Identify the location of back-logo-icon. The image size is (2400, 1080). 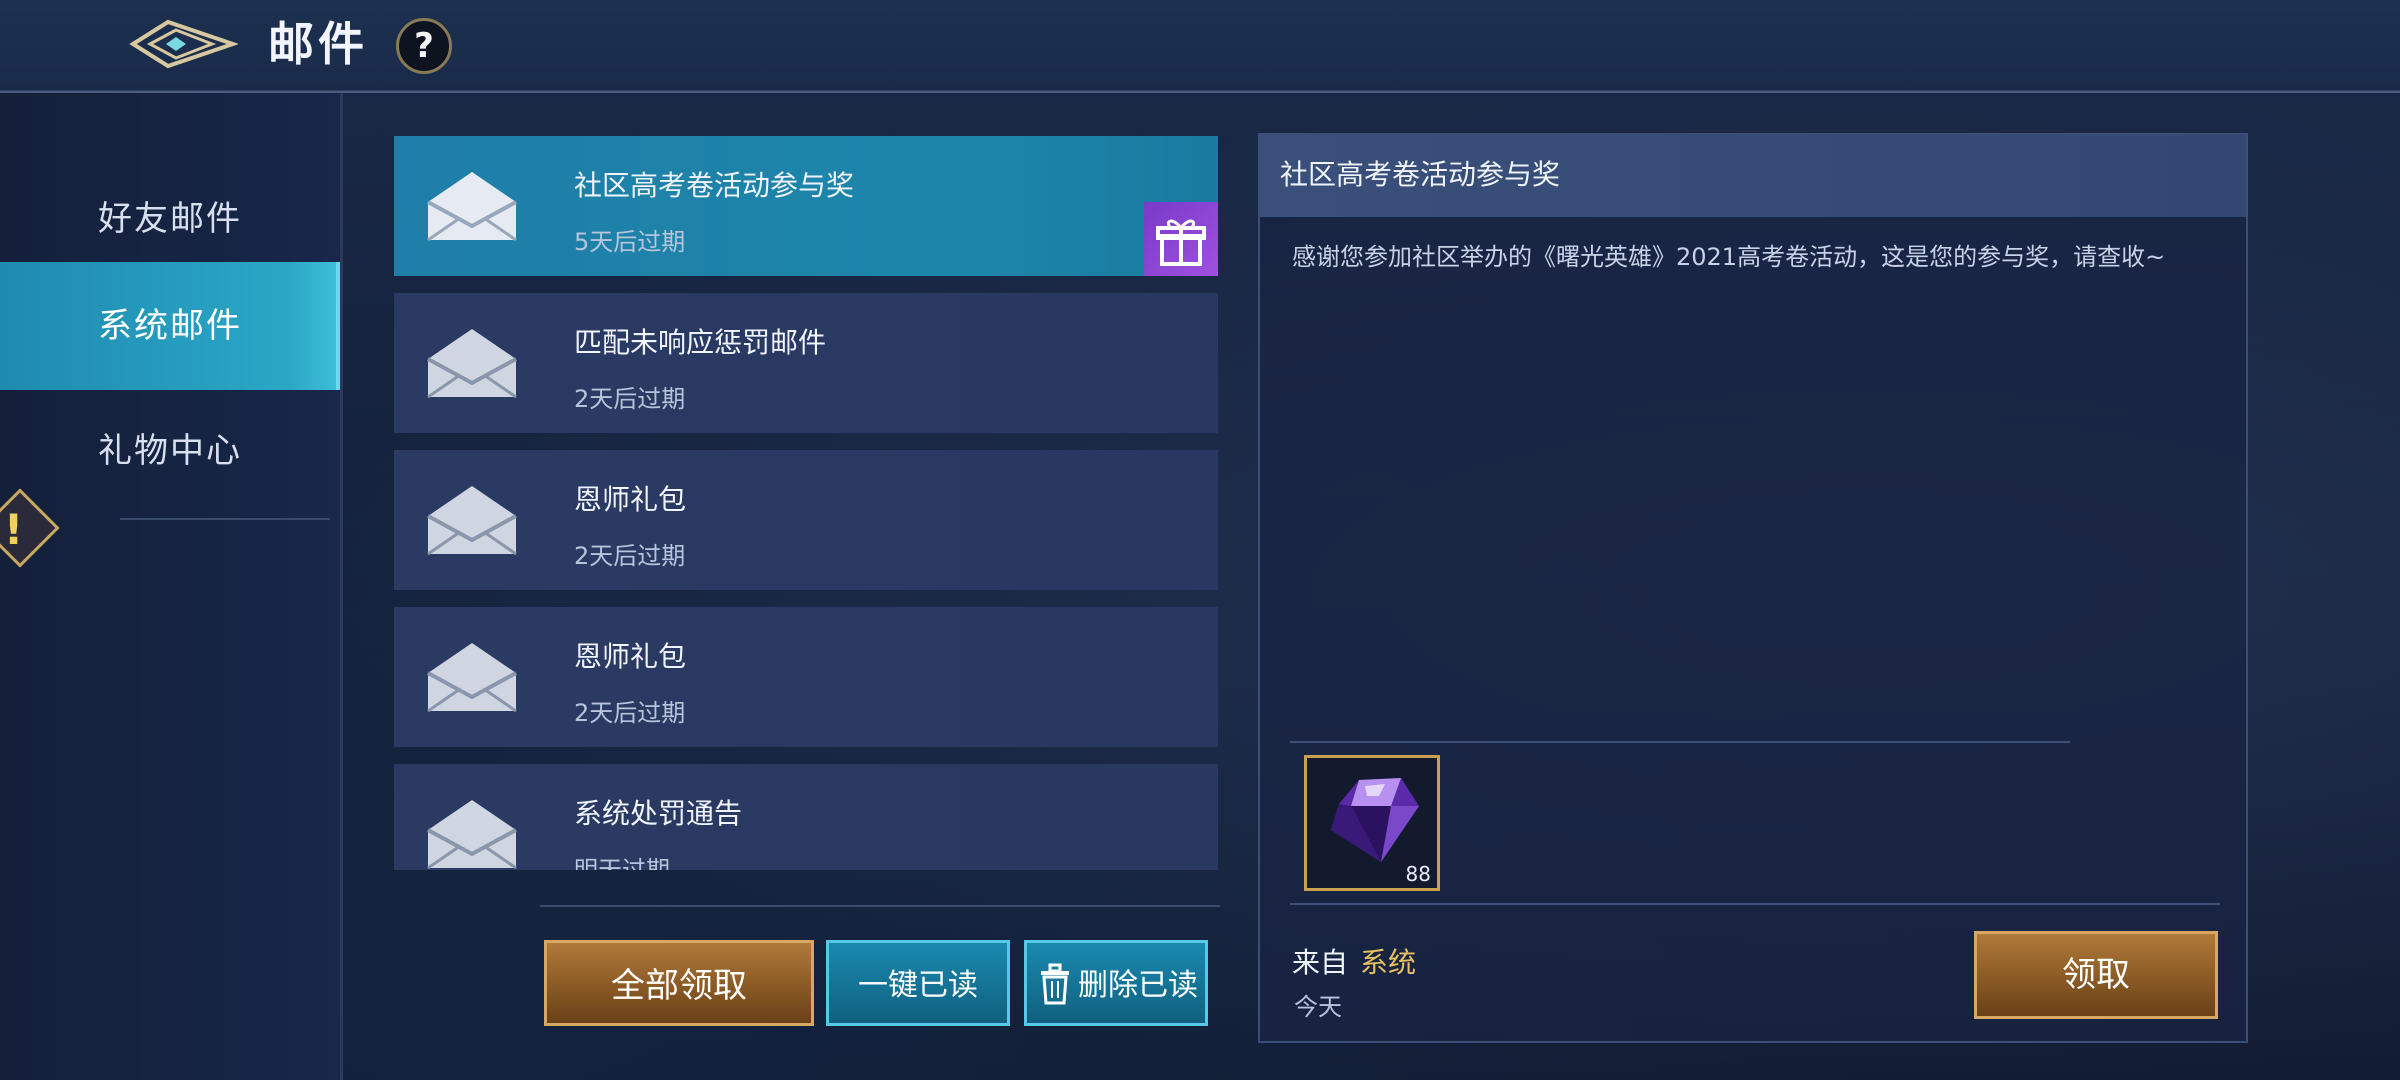
(183, 44).